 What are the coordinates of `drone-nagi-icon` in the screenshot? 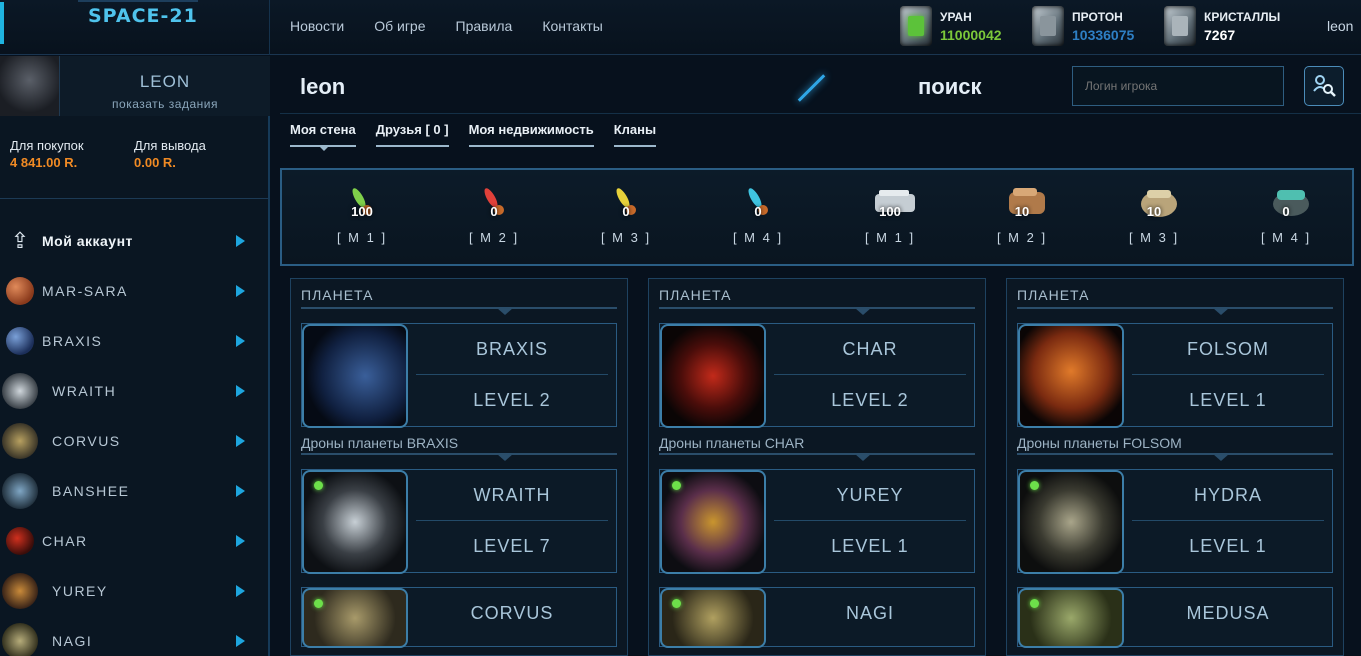 It's located at (20, 639).